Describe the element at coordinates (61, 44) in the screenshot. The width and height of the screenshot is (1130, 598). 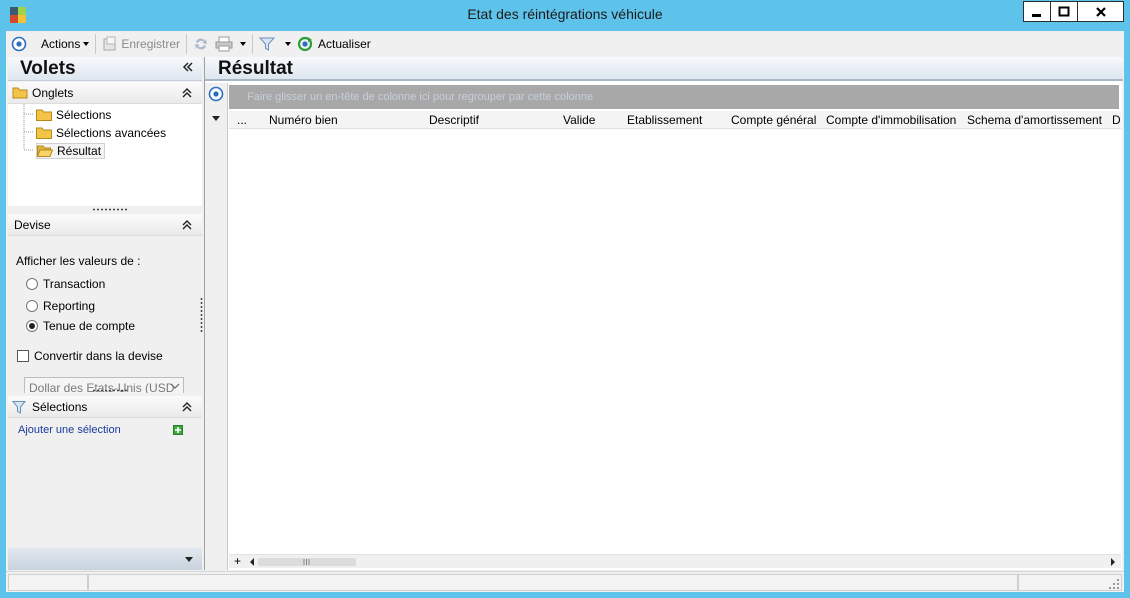
I see `actions-label: Actions` at that location.